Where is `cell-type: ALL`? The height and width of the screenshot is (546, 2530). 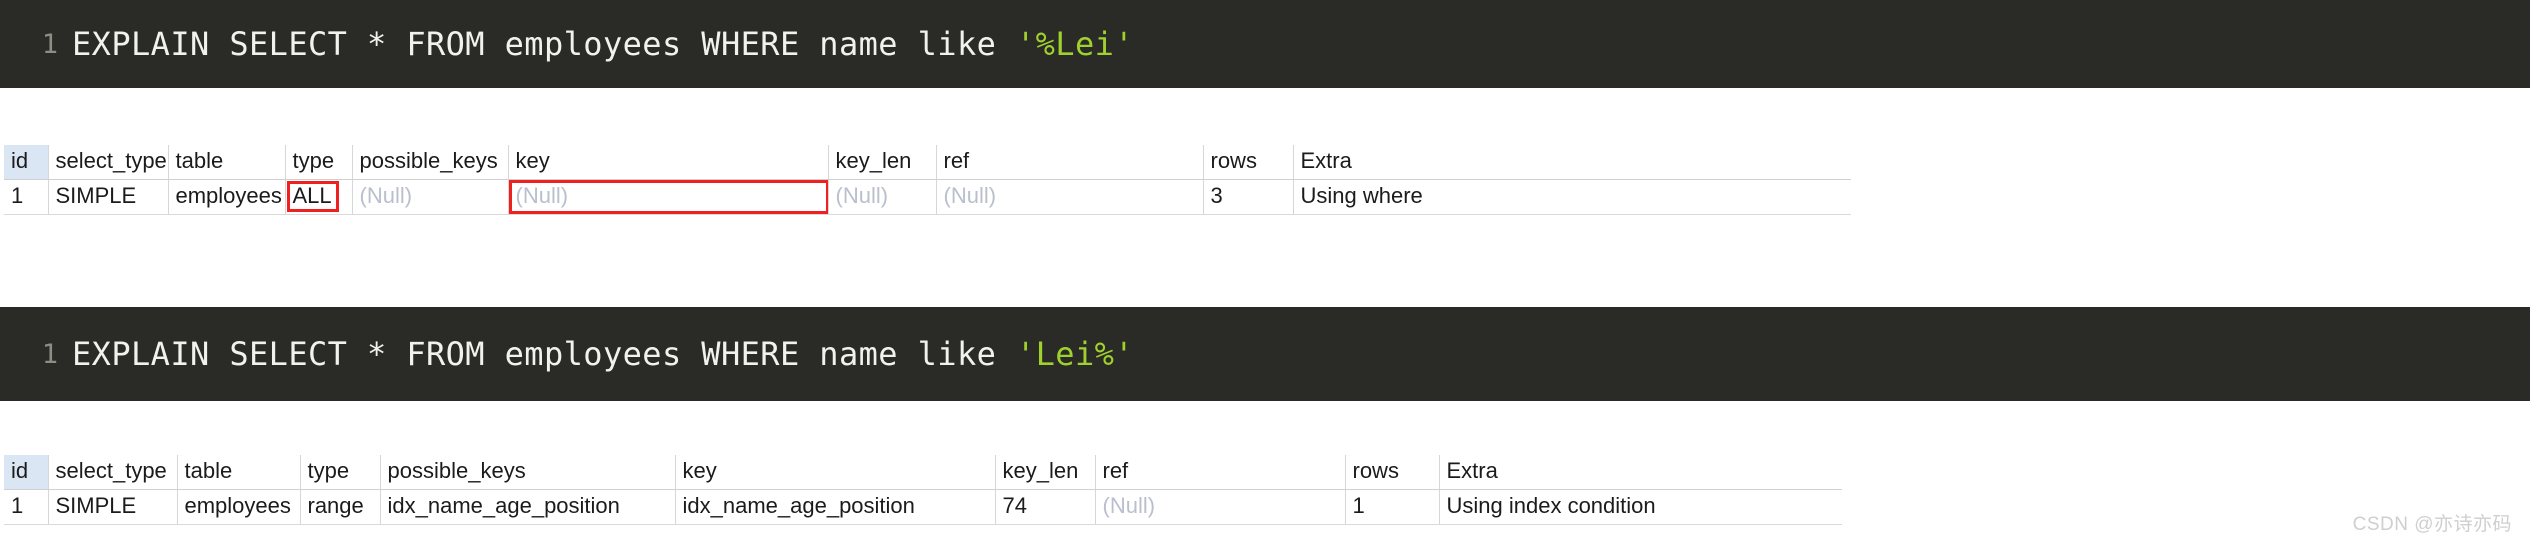 cell-type: ALL is located at coordinates (319, 197).